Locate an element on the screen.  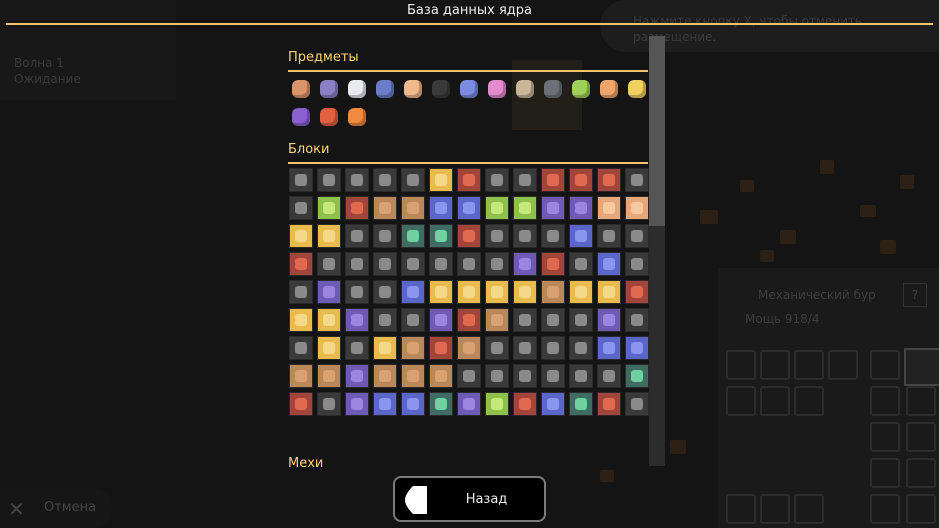
thorium-icon is located at coordinates (497, 89).